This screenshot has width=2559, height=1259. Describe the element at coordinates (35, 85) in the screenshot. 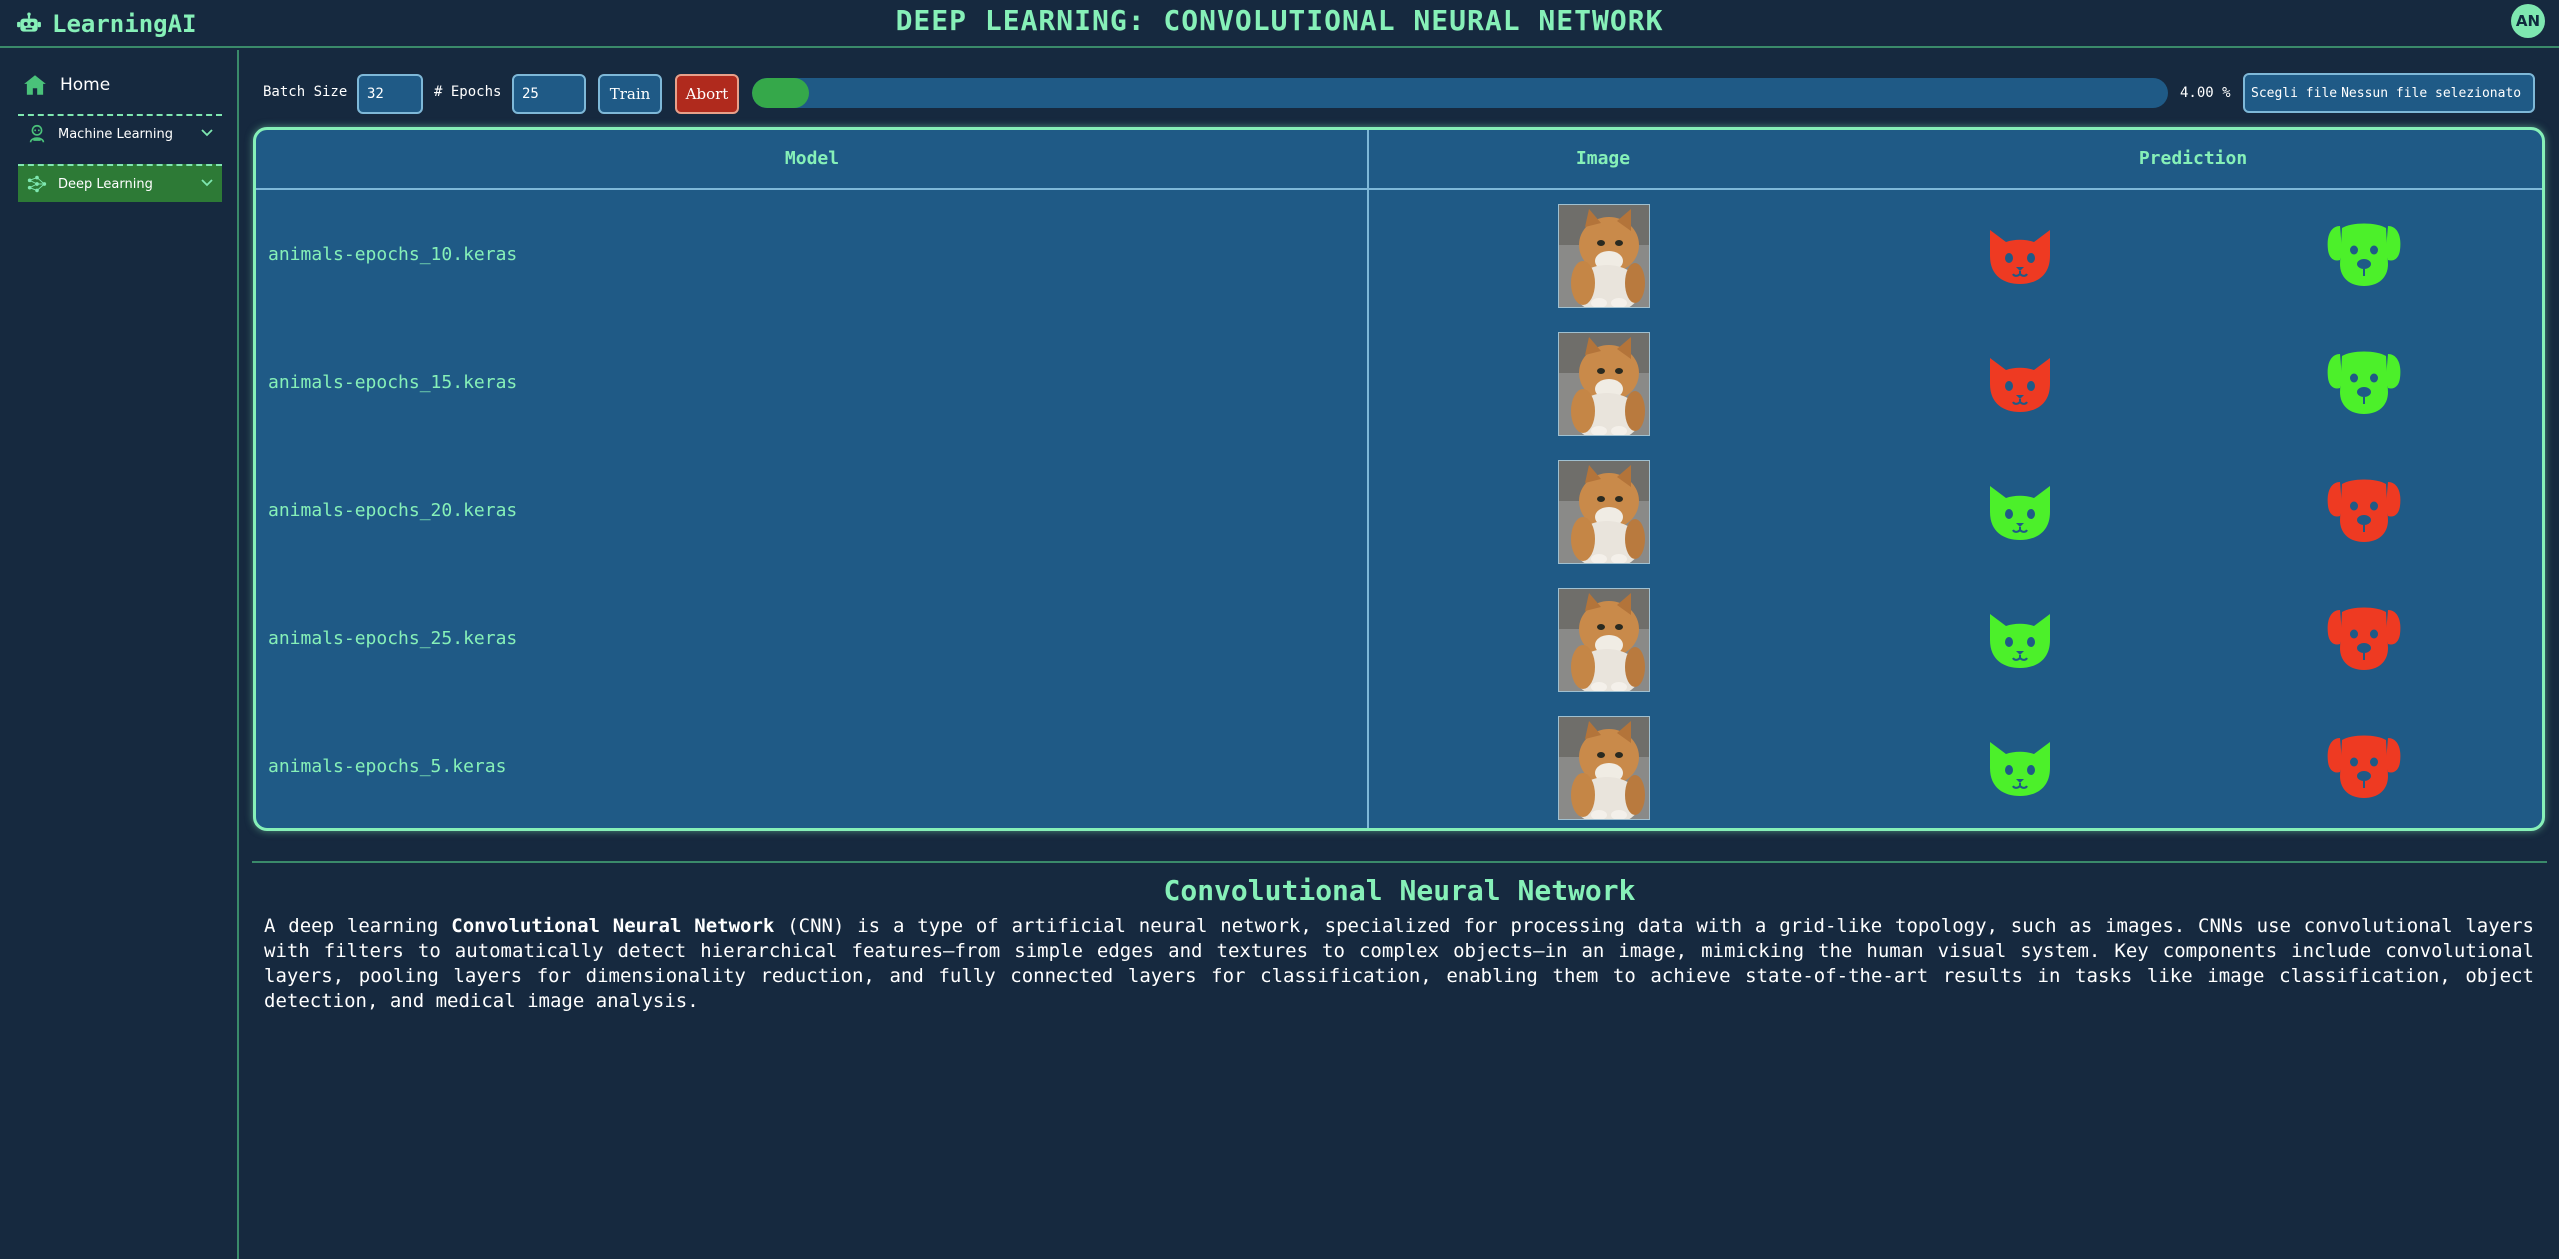

I see `home-icon` at that location.